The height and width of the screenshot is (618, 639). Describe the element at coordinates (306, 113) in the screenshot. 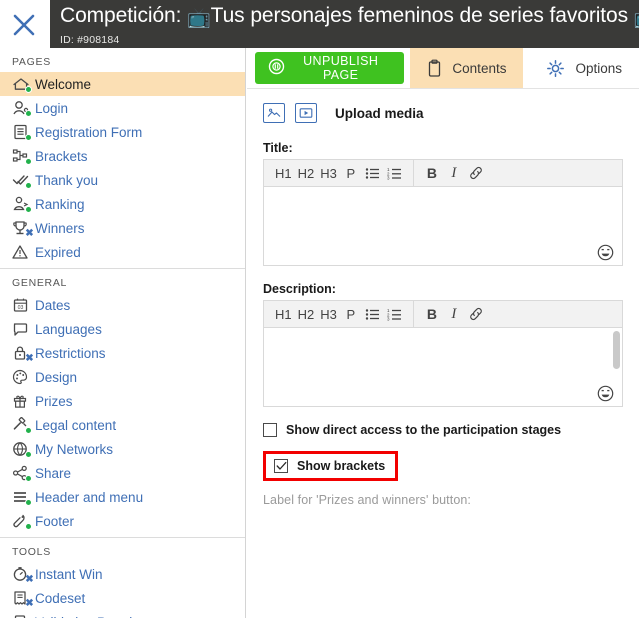

I see `video-icon` at that location.